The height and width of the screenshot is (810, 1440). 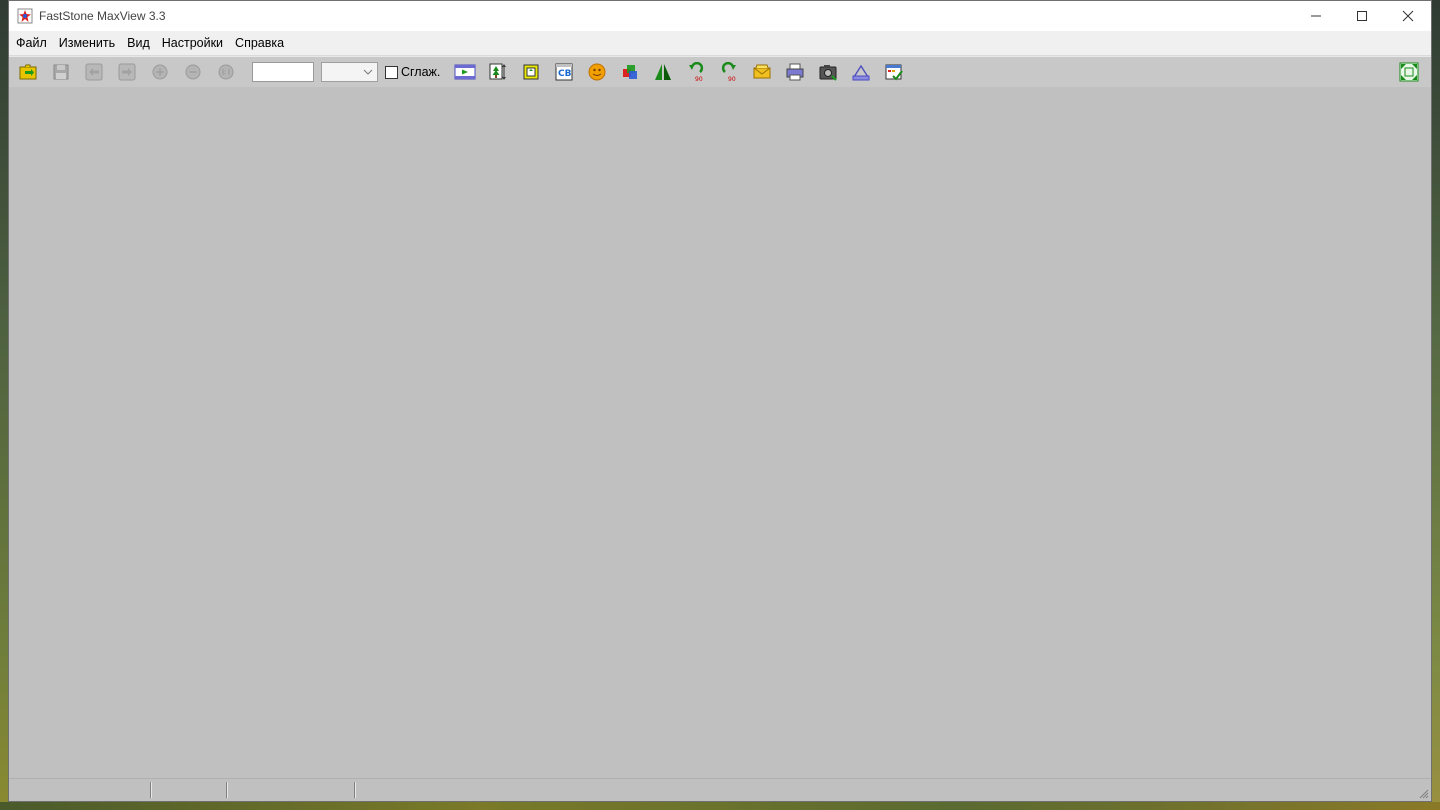 I want to click on slideshow-icon, so click(x=465, y=72).